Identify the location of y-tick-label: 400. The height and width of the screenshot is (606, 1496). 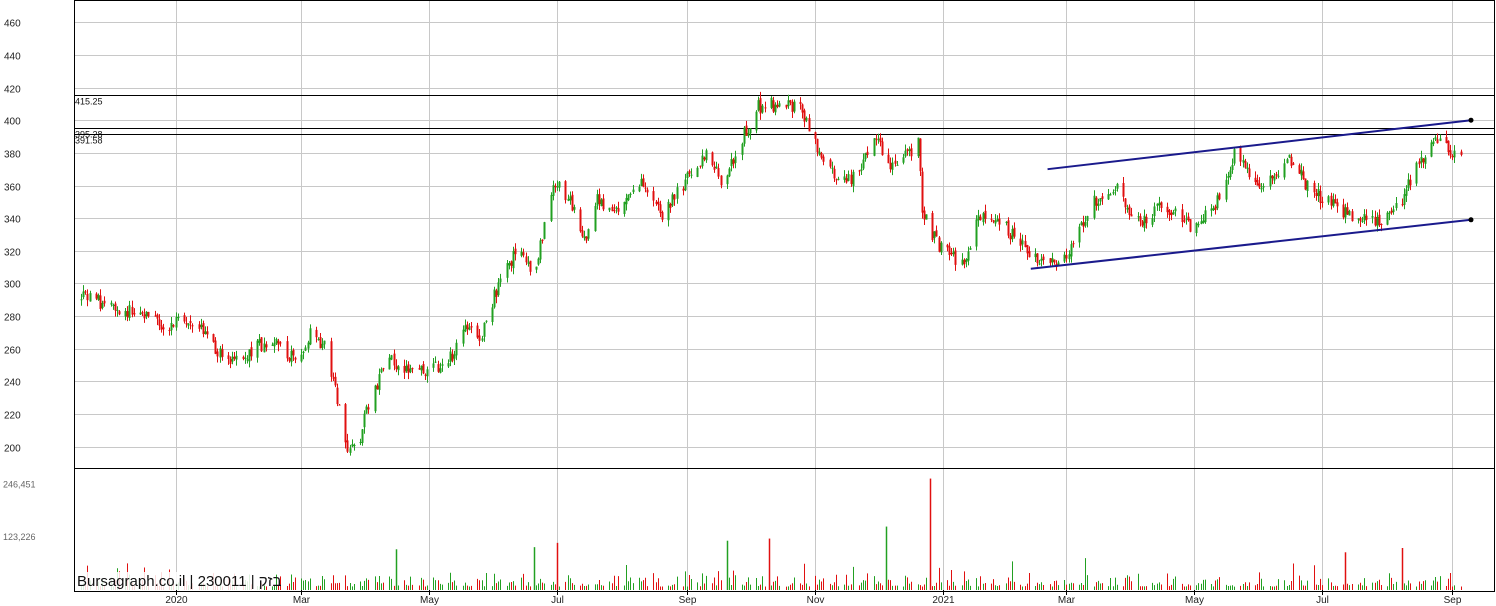
(12, 122).